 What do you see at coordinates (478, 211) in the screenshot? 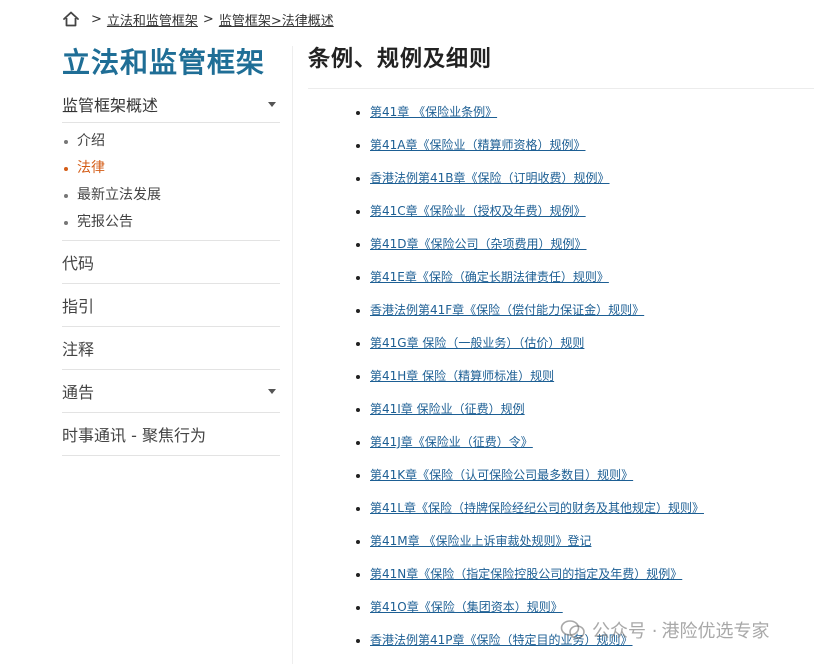
I see `law-link: 第41C章《保险业（授权及年费）规例》` at bounding box center [478, 211].